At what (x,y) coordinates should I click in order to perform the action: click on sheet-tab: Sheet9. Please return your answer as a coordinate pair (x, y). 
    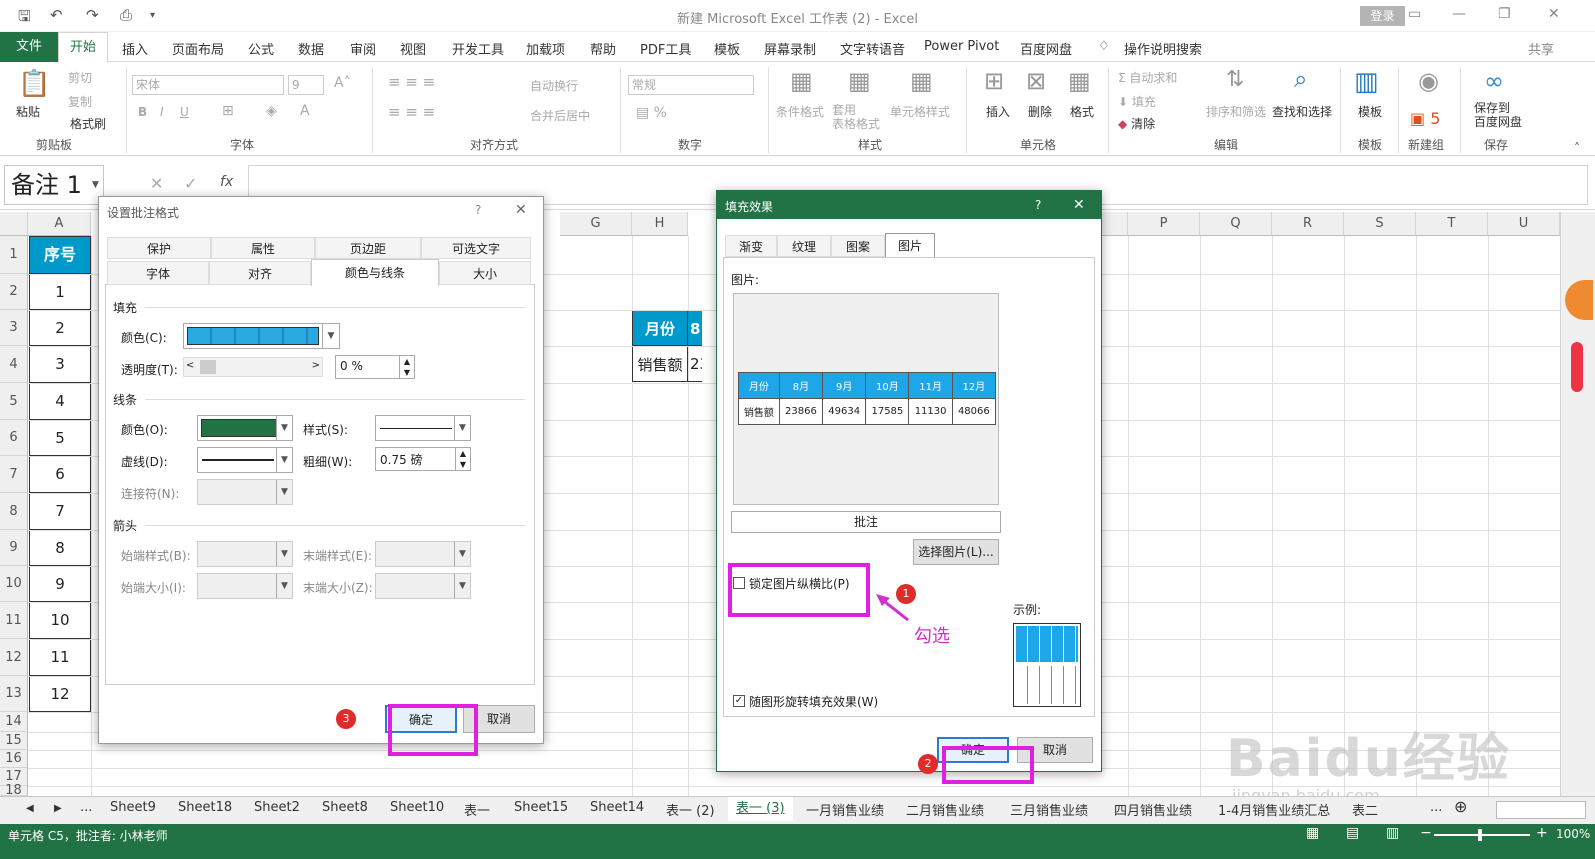
    Looking at the image, I should click on (133, 807).